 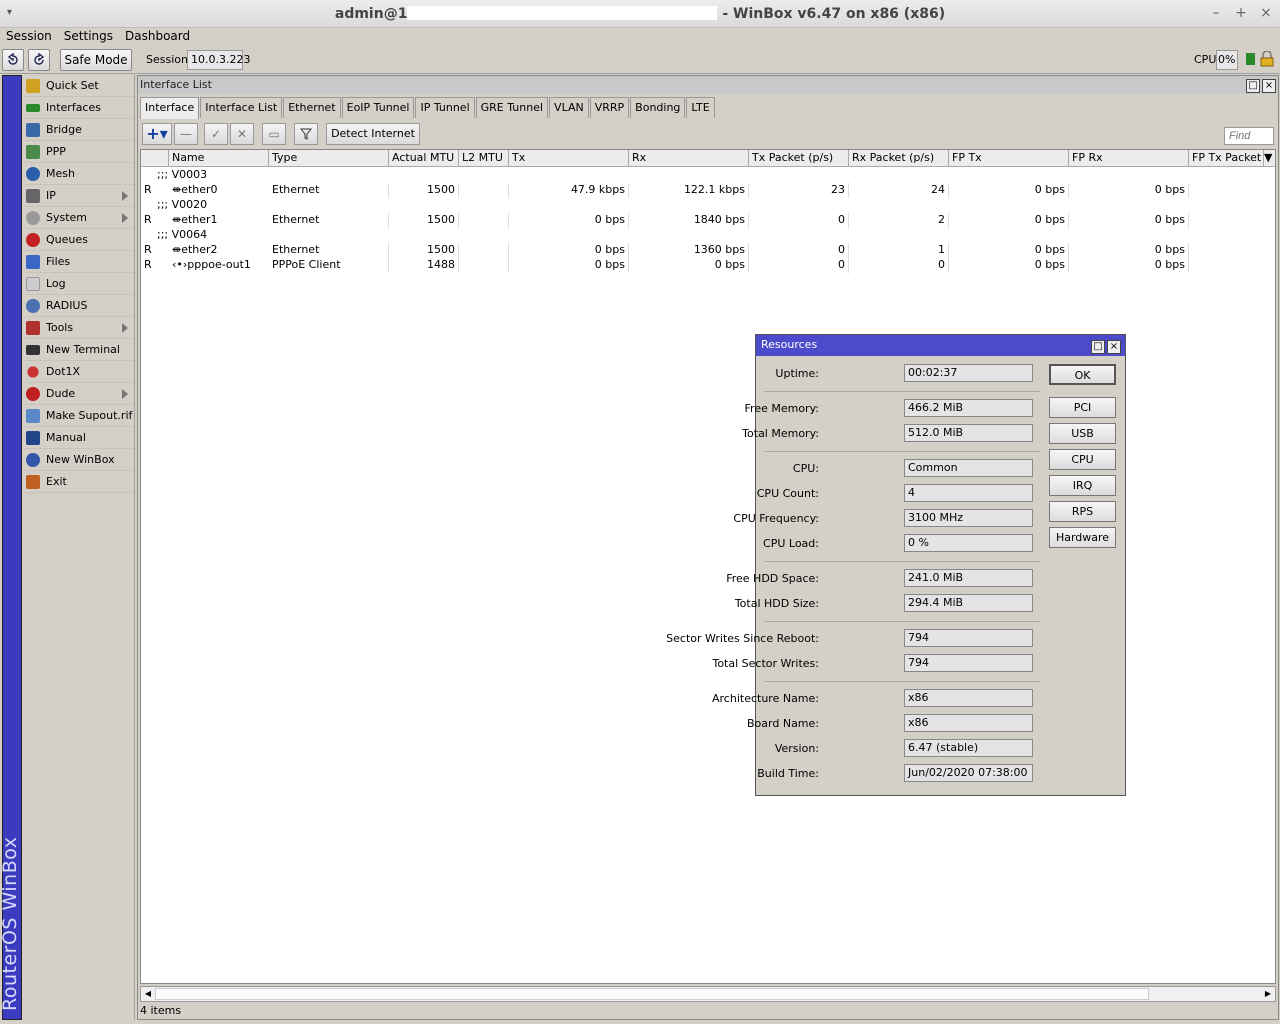 I want to click on menu-session: Session, so click(x=29, y=35).